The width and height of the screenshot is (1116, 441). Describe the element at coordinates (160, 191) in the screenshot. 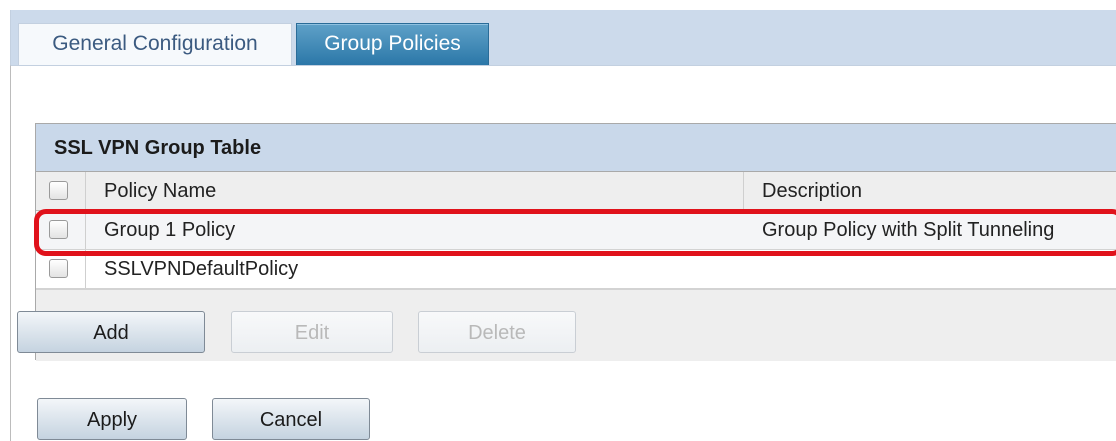

I see `column-header-policy-name: Policy Name` at that location.